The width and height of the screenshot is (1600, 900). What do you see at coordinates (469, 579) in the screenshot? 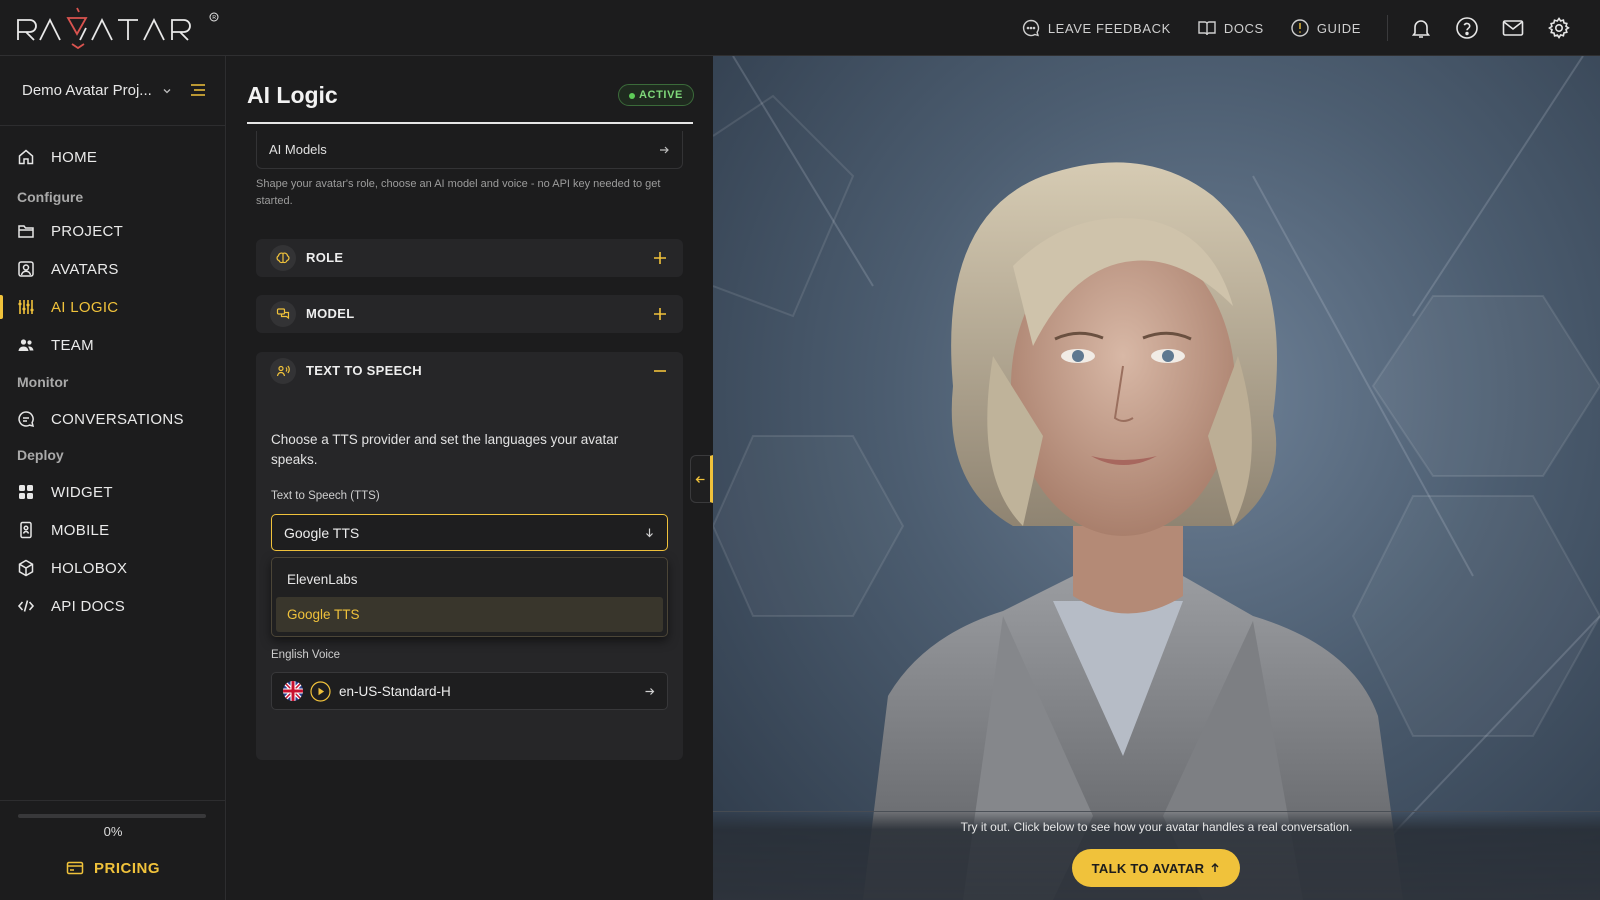
I see `dropdown-option-elevenlabs: ElevenLabs` at bounding box center [469, 579].